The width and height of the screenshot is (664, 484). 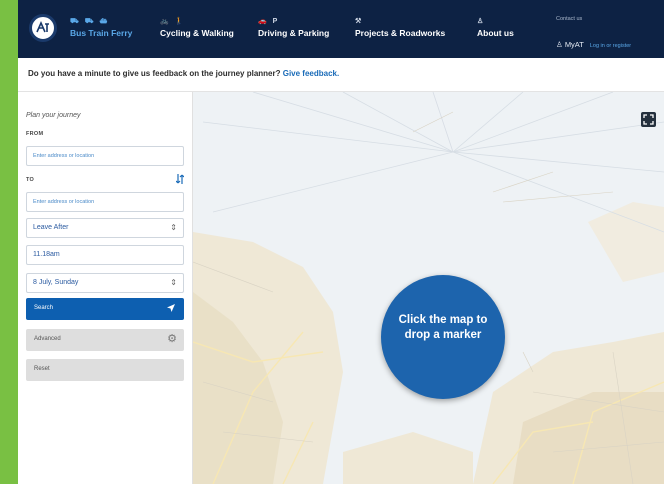 I want to click on nav-bus-train-ferry: ⛟ ⛟ ⛴ Bus Train Ferry, so click(x=101, y=28).